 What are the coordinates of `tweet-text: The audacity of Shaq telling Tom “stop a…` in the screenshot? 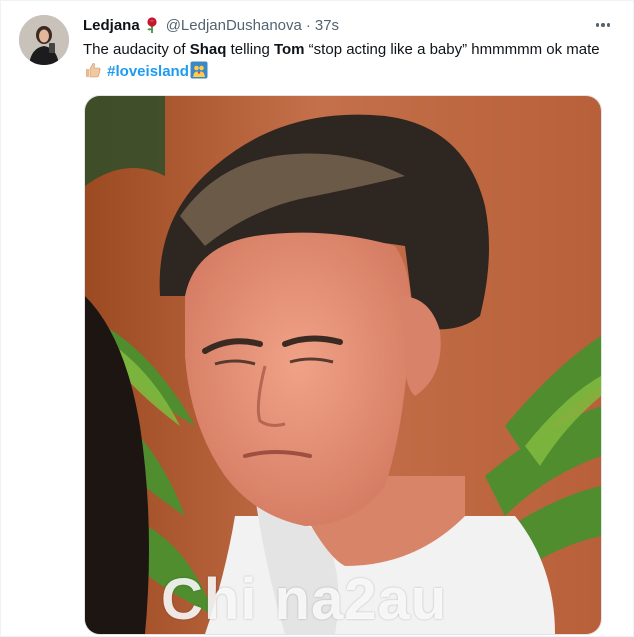 It's located at (348, 61).